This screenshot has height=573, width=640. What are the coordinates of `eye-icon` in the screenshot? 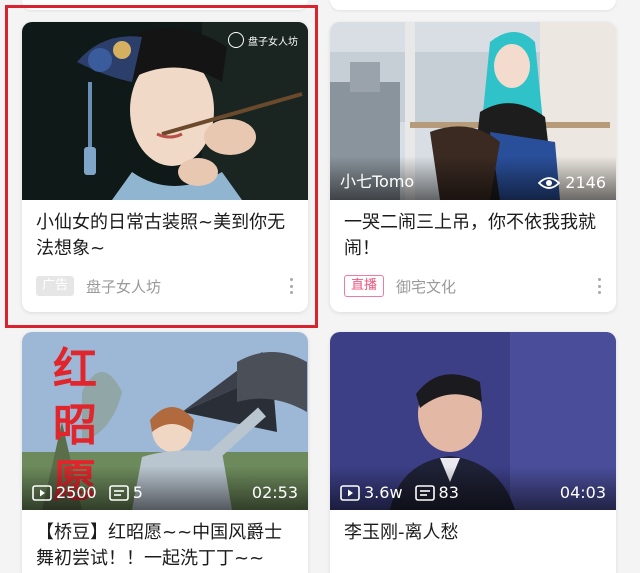 It's located at (549, 182).